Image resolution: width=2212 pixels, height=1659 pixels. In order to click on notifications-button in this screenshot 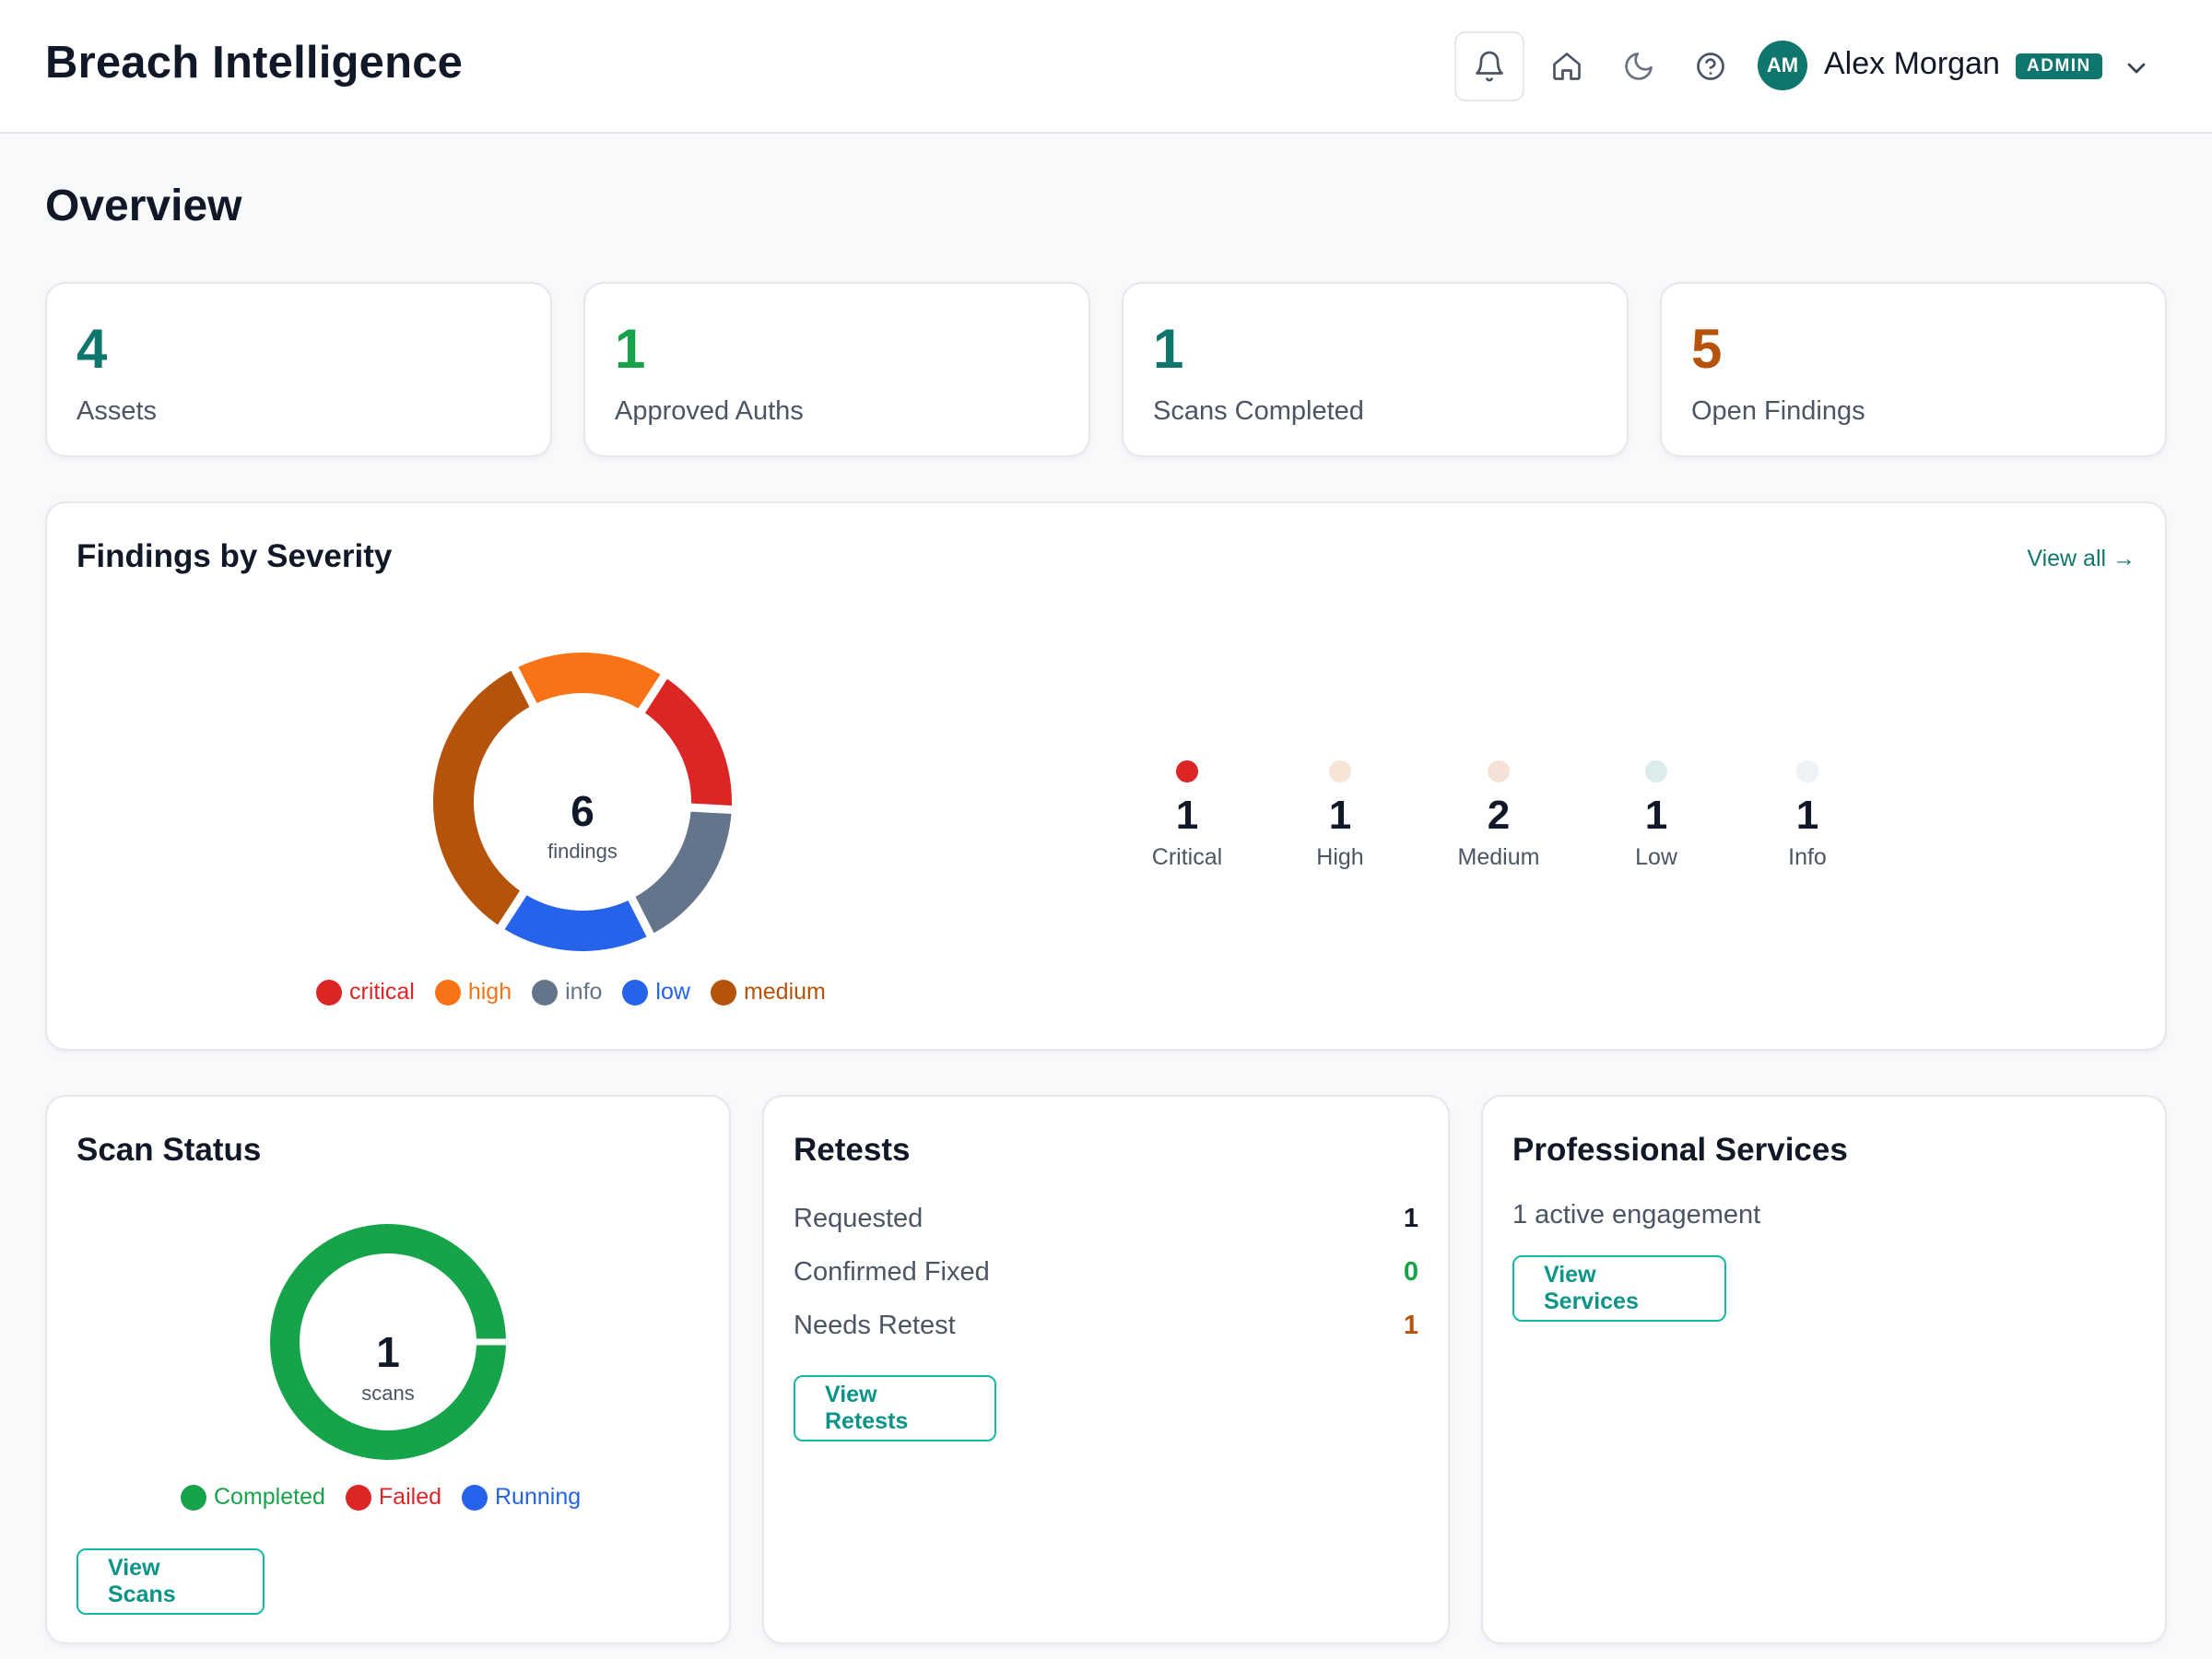, I will do `click(1489, 66)`.